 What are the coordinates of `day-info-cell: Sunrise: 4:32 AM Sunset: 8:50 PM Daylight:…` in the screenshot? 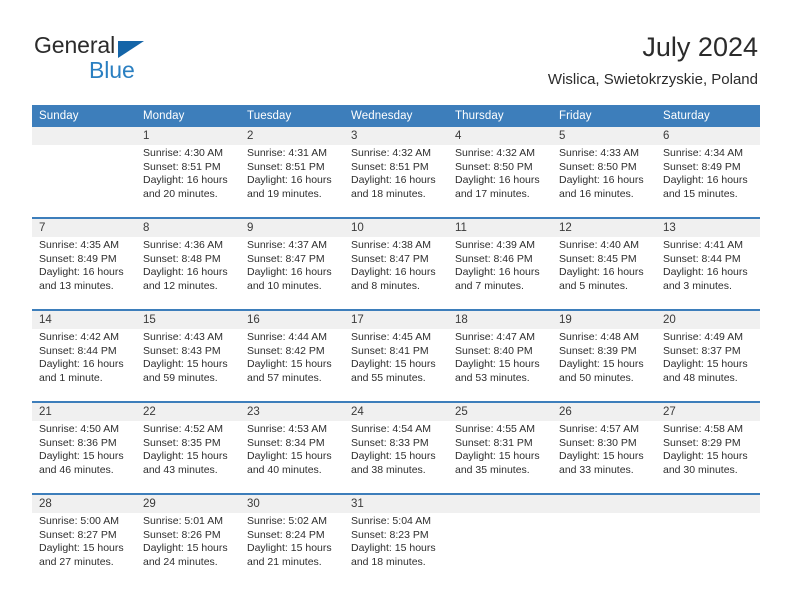 It's located at (500, 181).